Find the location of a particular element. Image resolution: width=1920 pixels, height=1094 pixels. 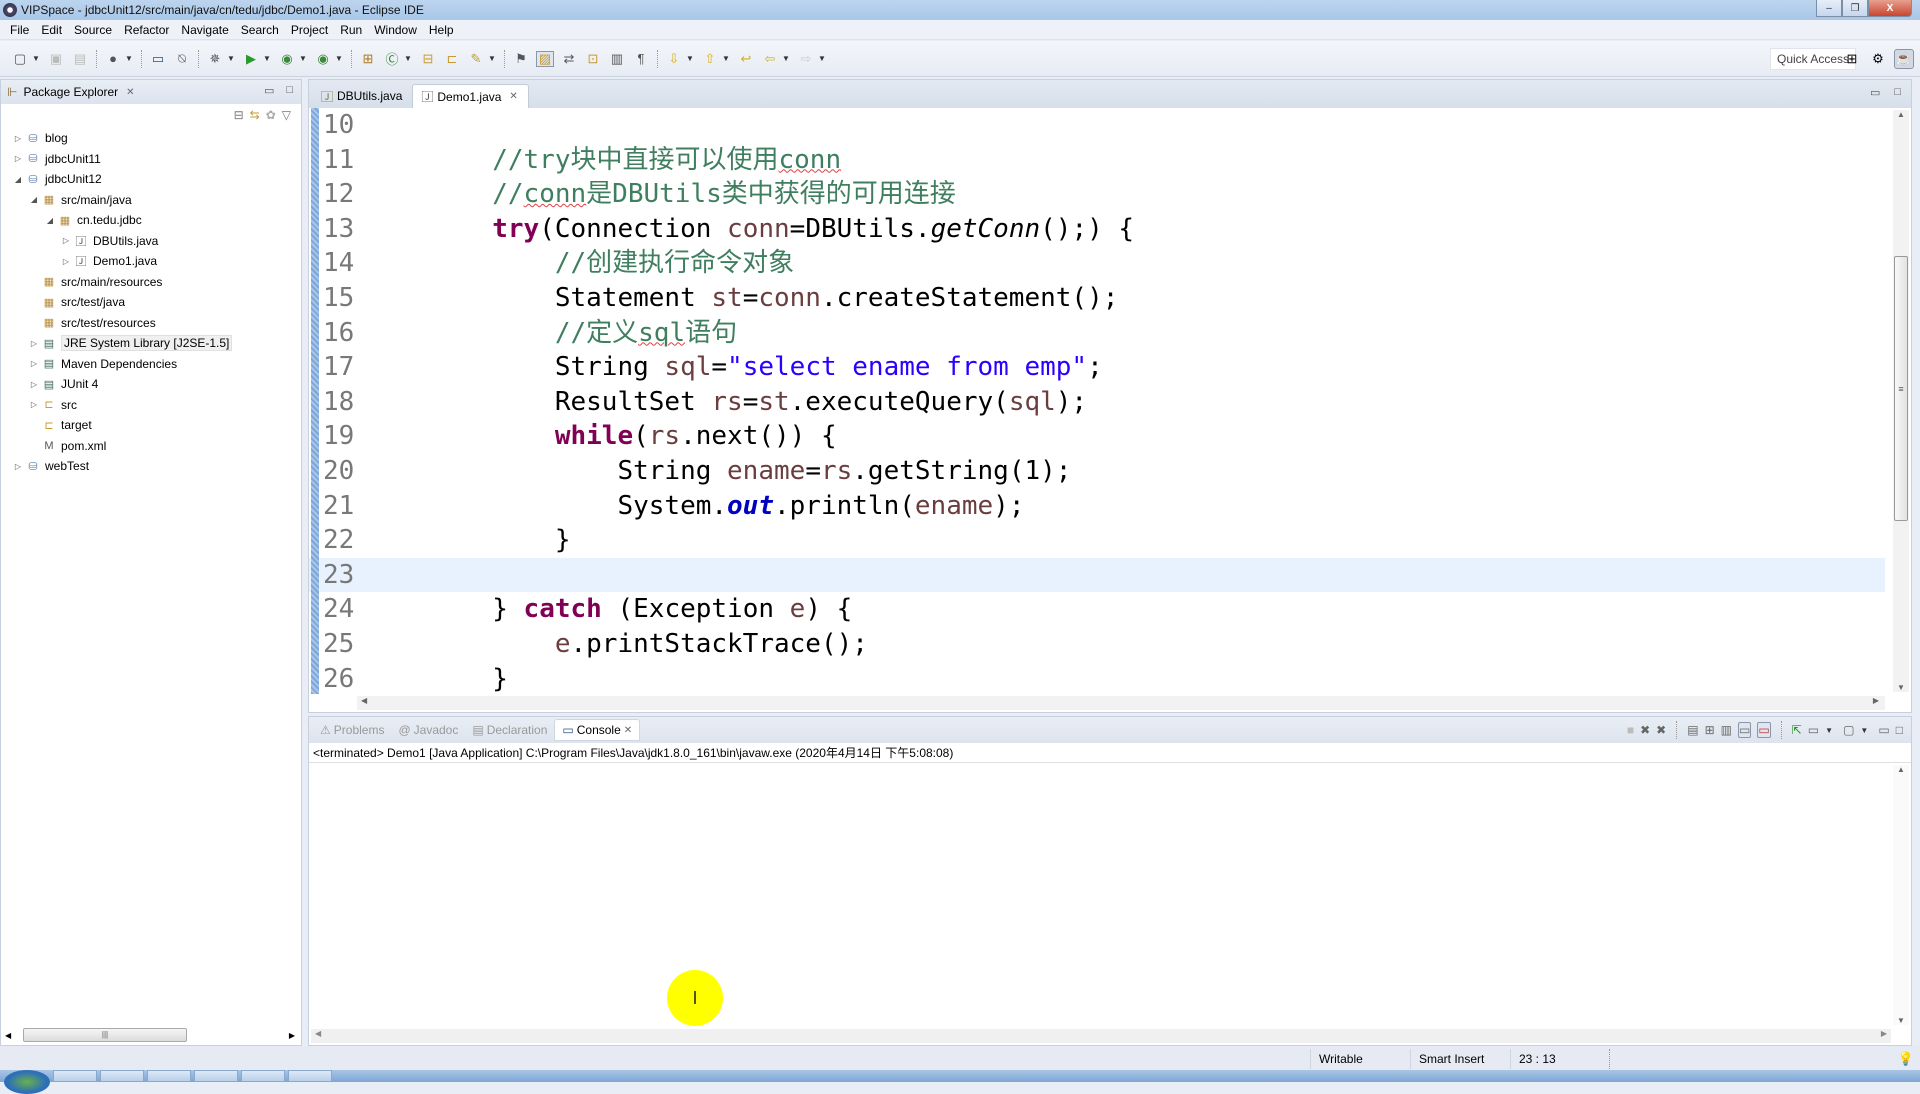

code-line: 24 } catch (Exception e) { is located at coordinates (1097, 609).